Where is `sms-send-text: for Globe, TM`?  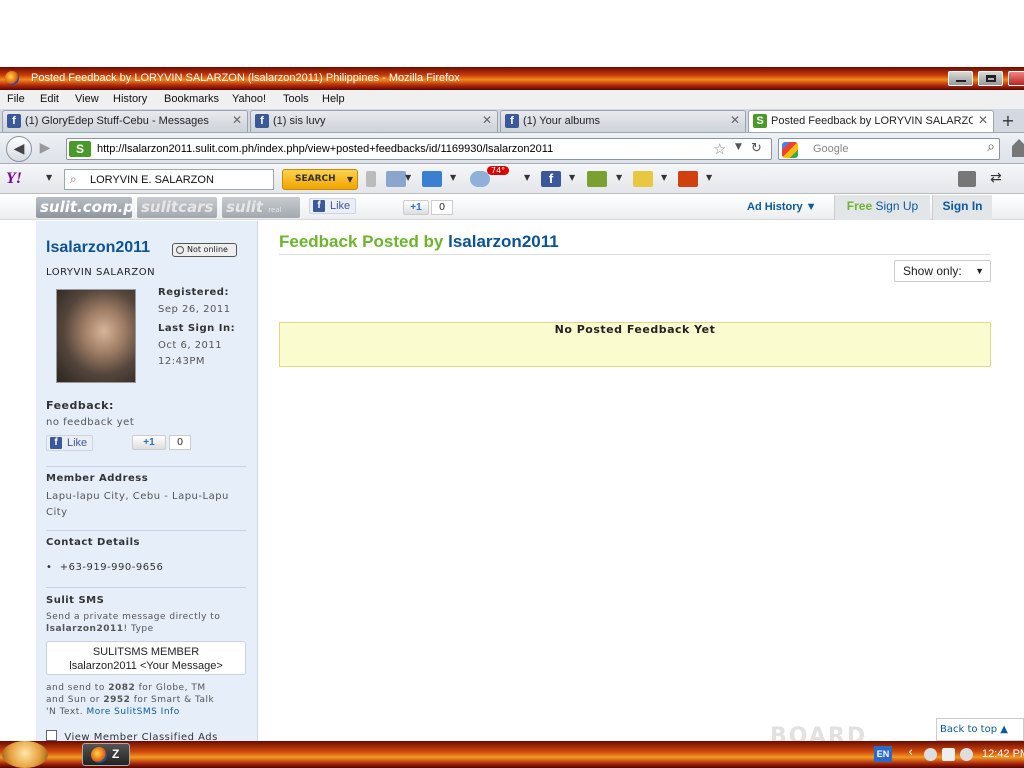
sms-send-text: for Globe, TM is located at coordinates (170, 688).